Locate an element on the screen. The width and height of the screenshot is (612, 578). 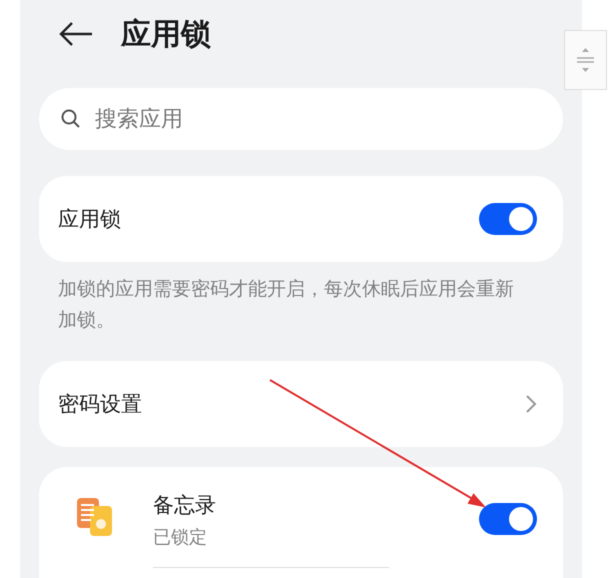
back-icon is located at coordinates (76, 34).